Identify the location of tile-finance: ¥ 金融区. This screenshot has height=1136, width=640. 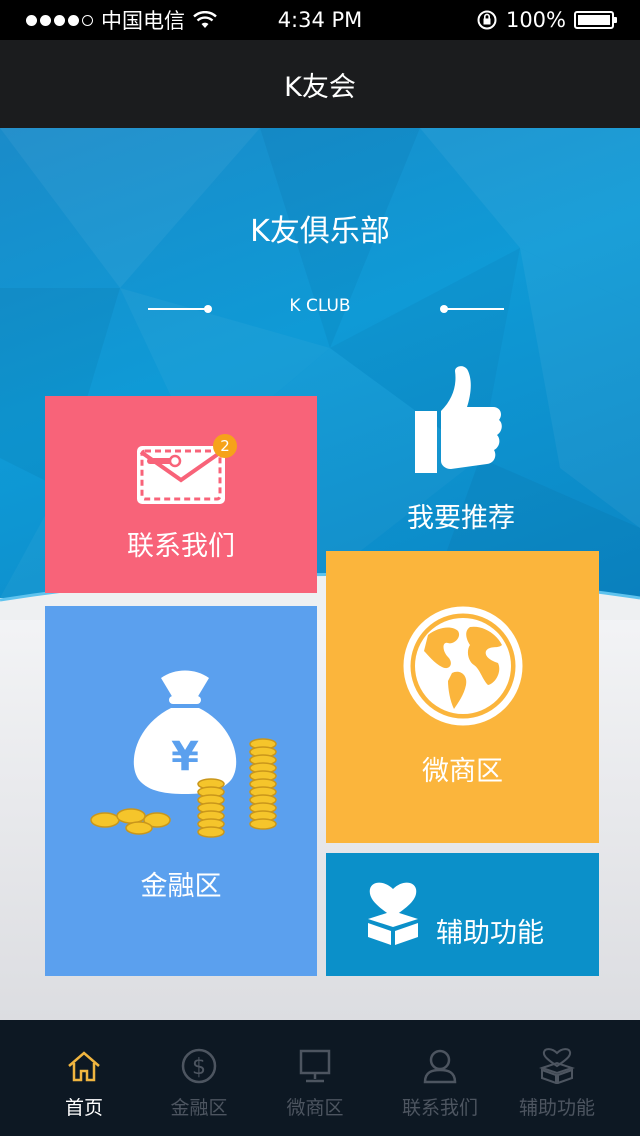
(181, 791).